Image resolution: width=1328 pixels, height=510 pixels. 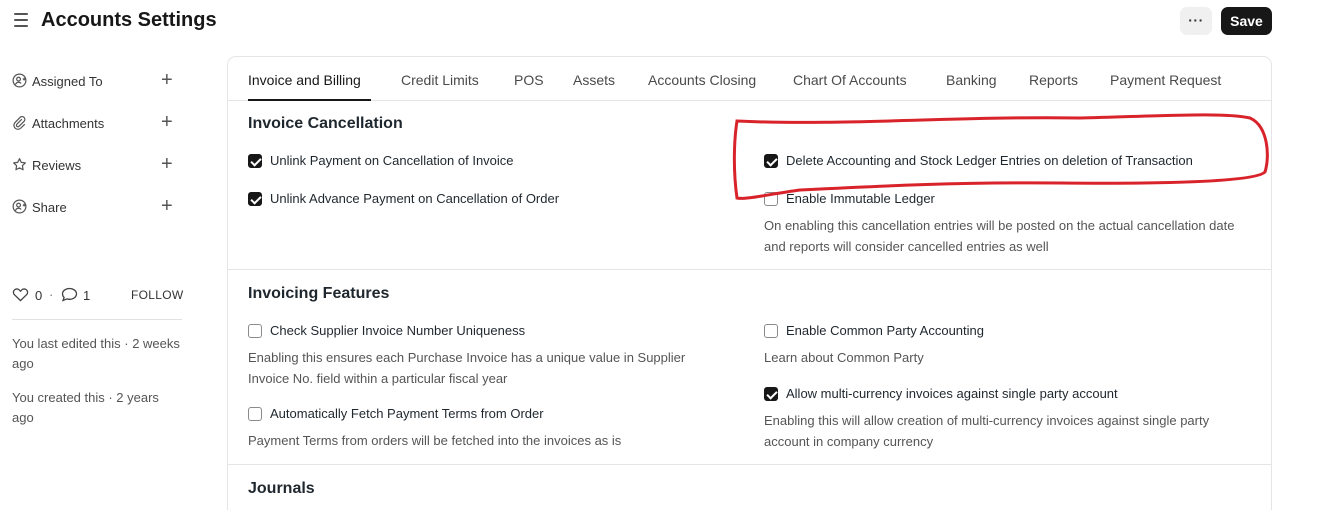 What do you see at coordinates (19, 123) in the screenshot?
I see `paperclip-icon` at bounding box center [19, 123].